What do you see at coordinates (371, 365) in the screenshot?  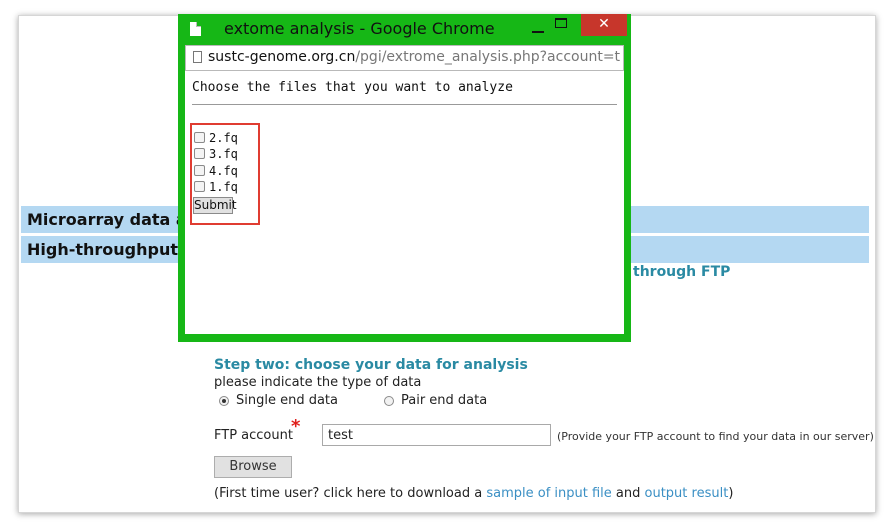 I see `step-two-title: Step two: choose your data for analysis` at bounding box center [371, 365].